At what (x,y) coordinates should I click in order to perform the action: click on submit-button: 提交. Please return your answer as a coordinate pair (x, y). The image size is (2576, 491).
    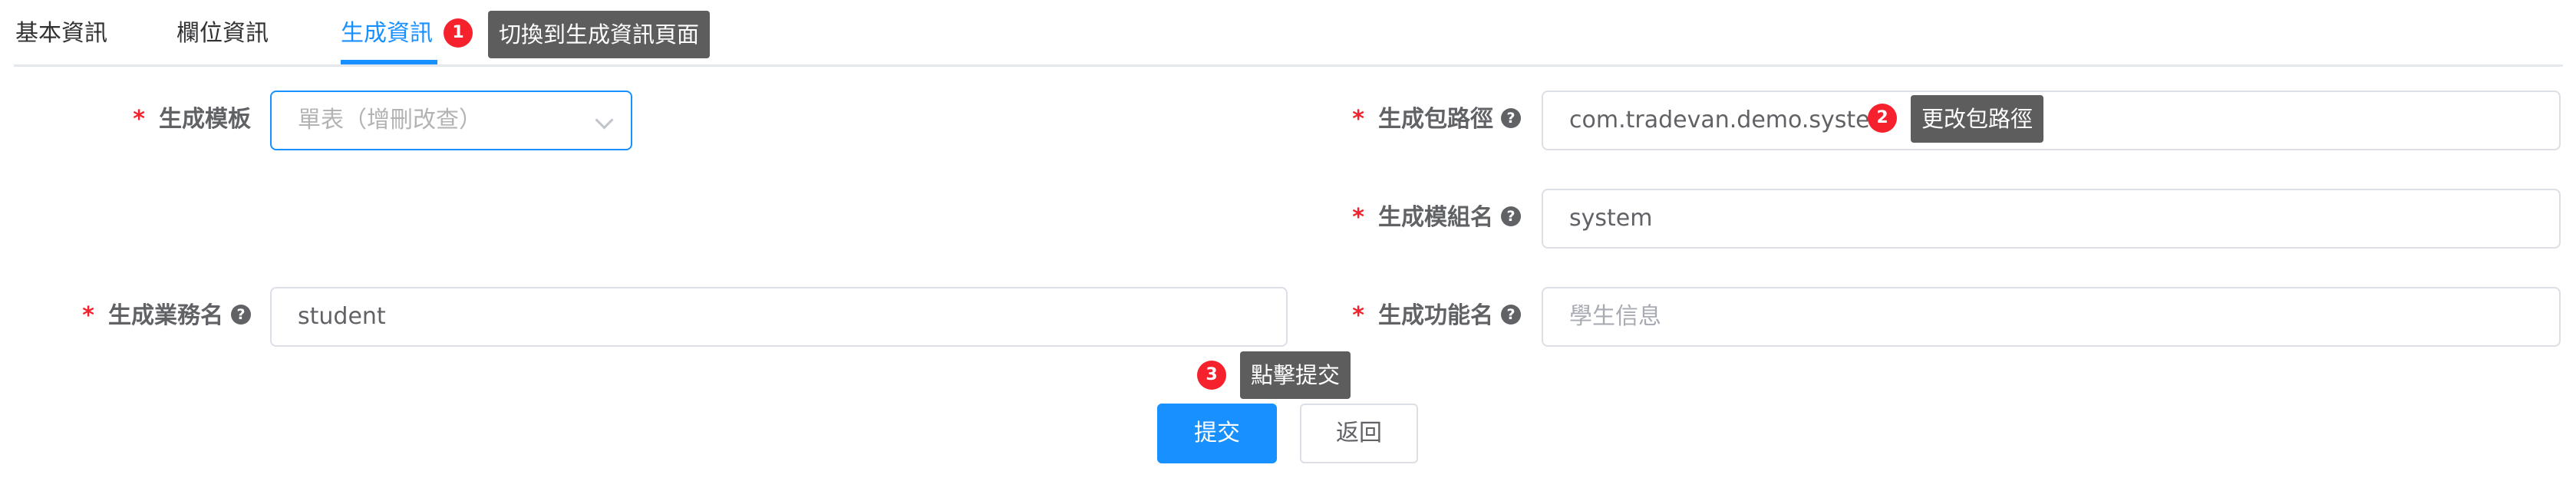
    Looking at the image, I should click on (1217, 433).